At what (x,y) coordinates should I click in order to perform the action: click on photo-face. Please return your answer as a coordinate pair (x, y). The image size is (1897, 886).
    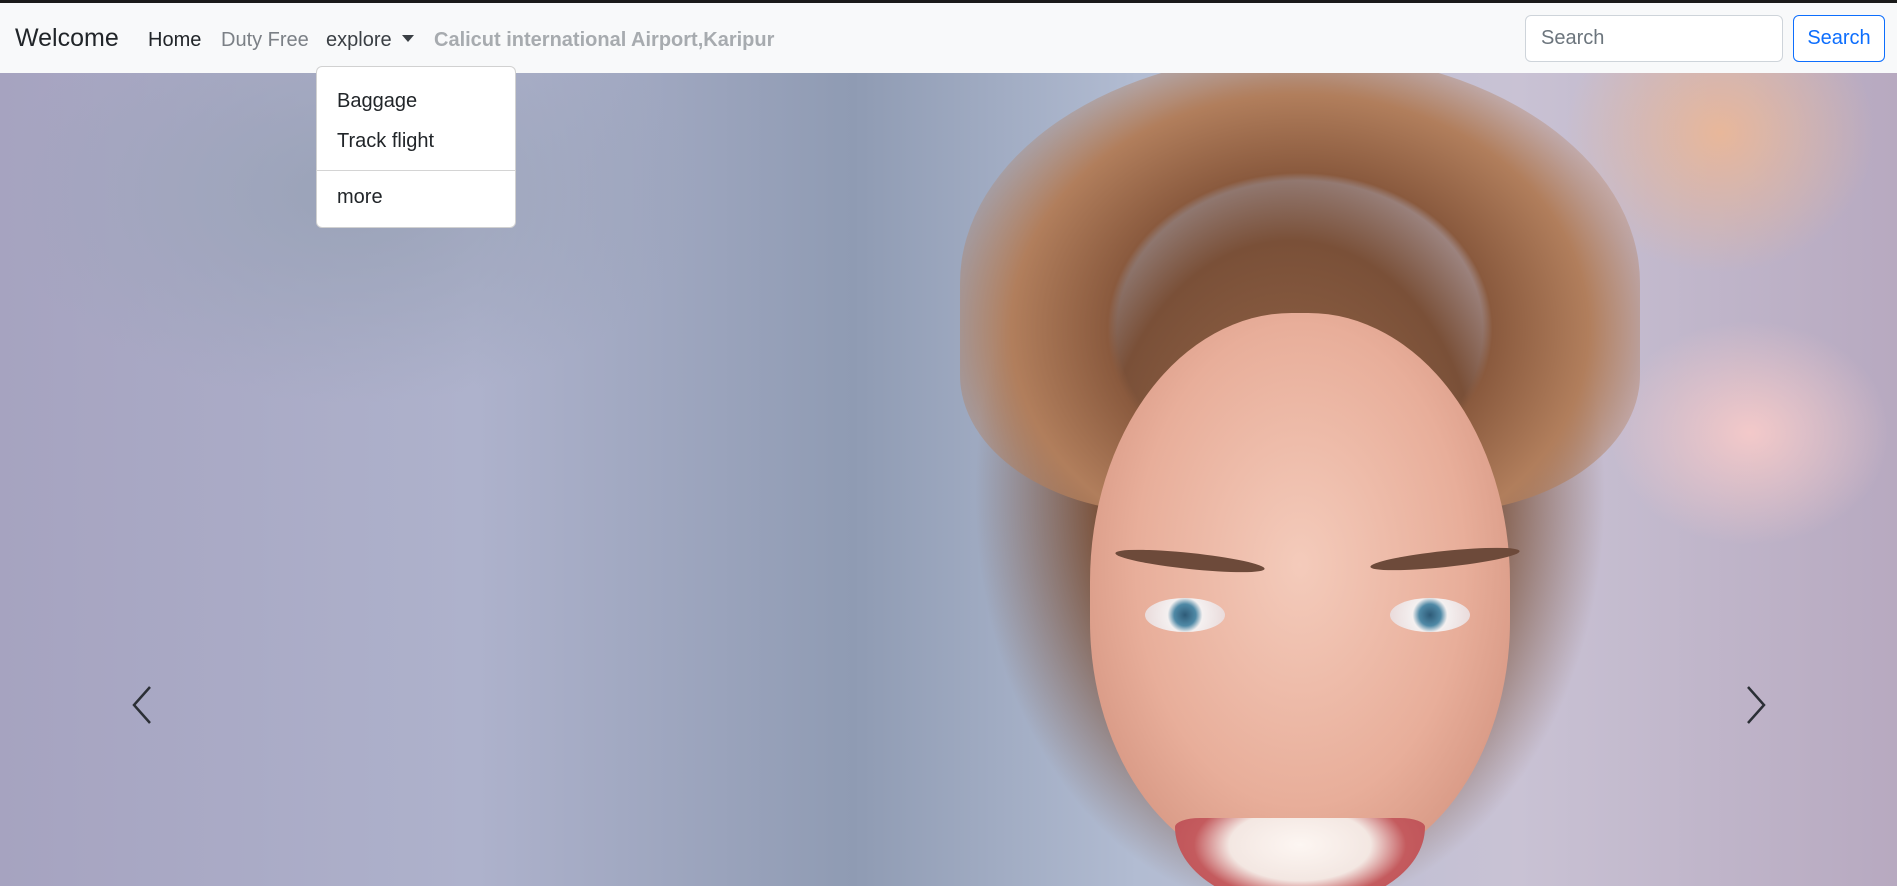
    Looking at the image, I should click on (1300, 593).